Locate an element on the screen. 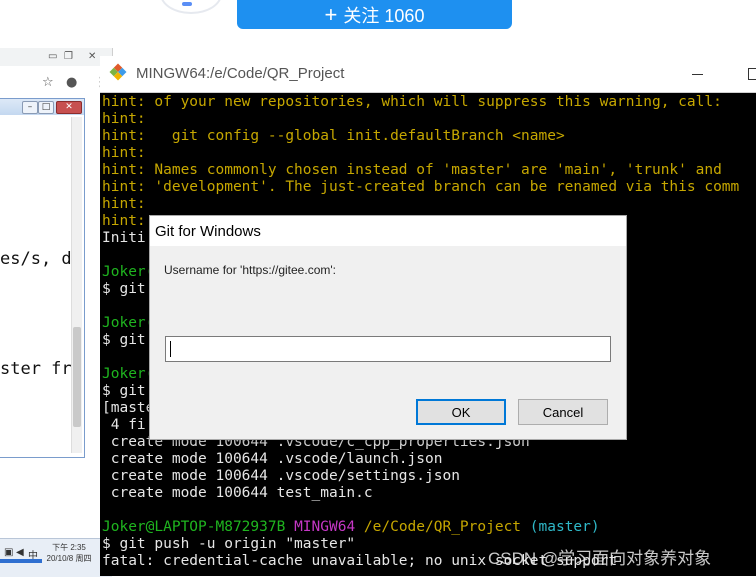  terminal-text-segment: Joker@LAPTOP-M872937B is located at coordinates (198, 527).